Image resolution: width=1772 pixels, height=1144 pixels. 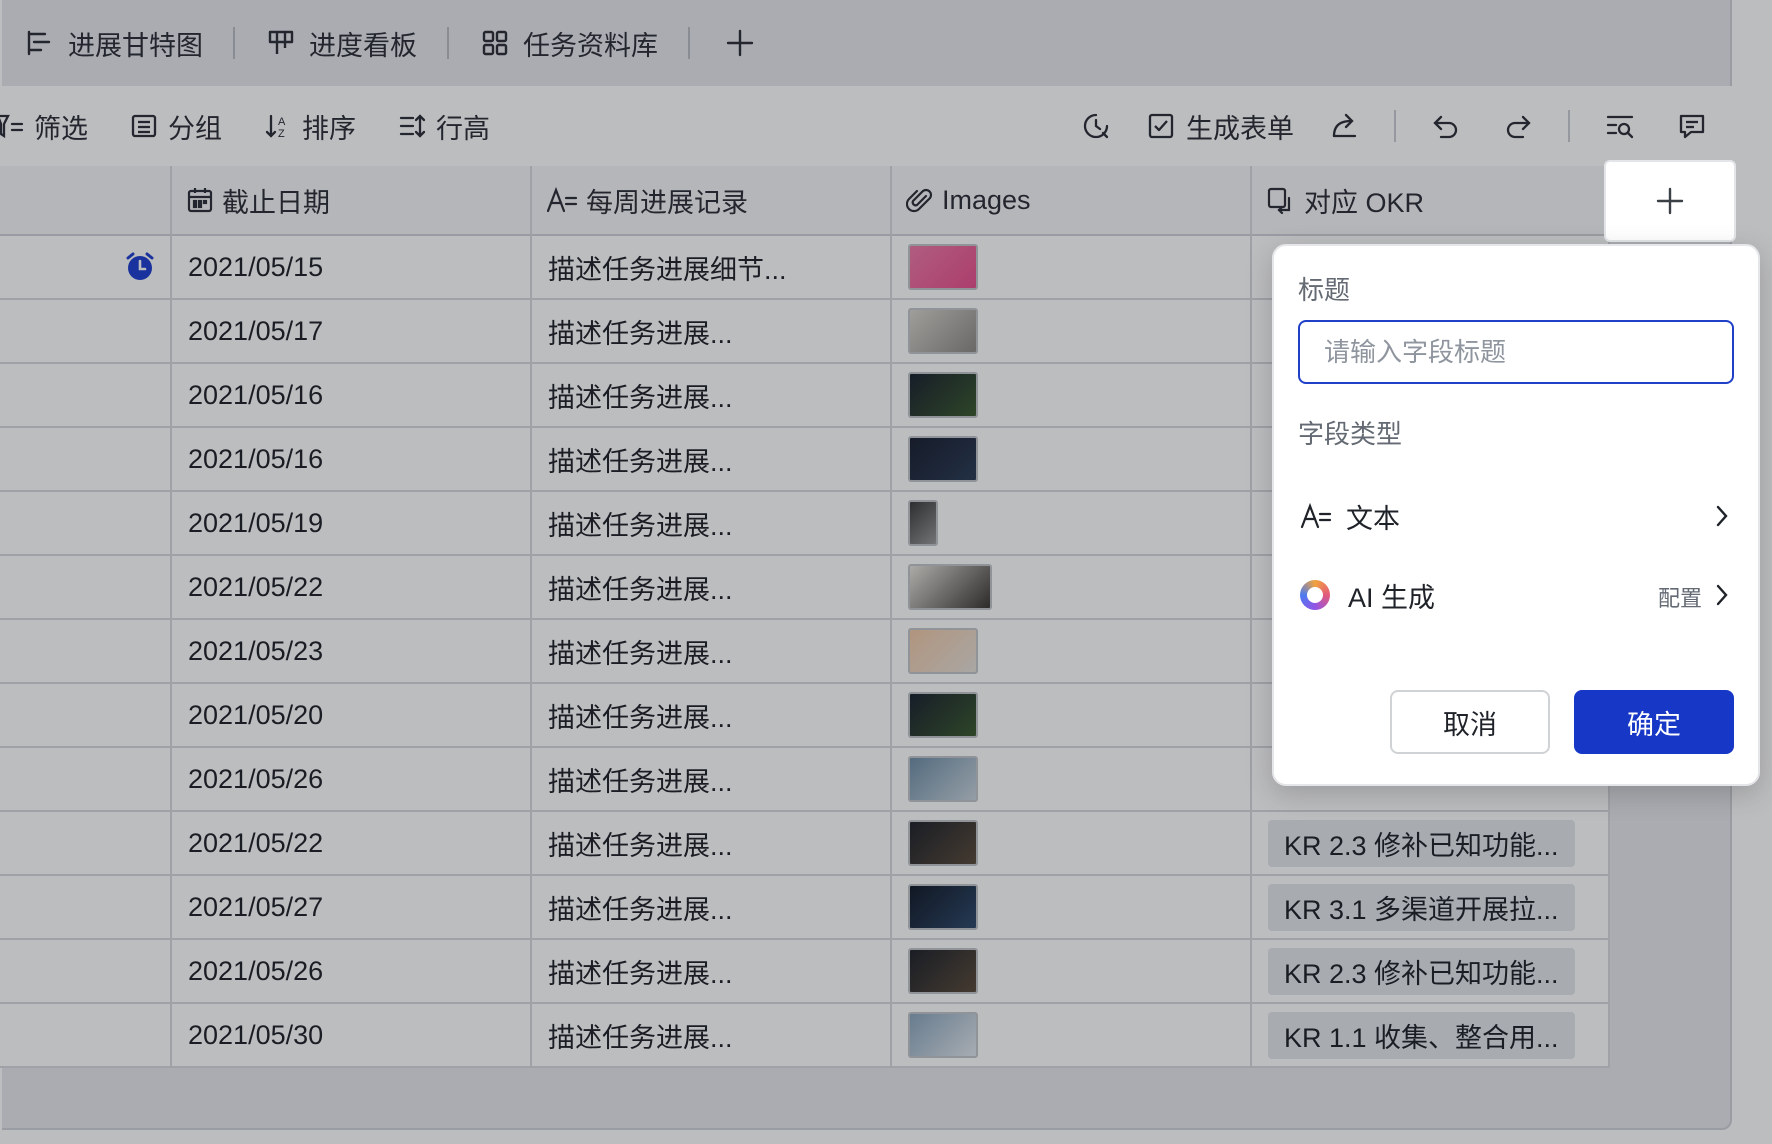 I want to click on tab-gantt: 进展甘特图, so click(x=128, y=43).